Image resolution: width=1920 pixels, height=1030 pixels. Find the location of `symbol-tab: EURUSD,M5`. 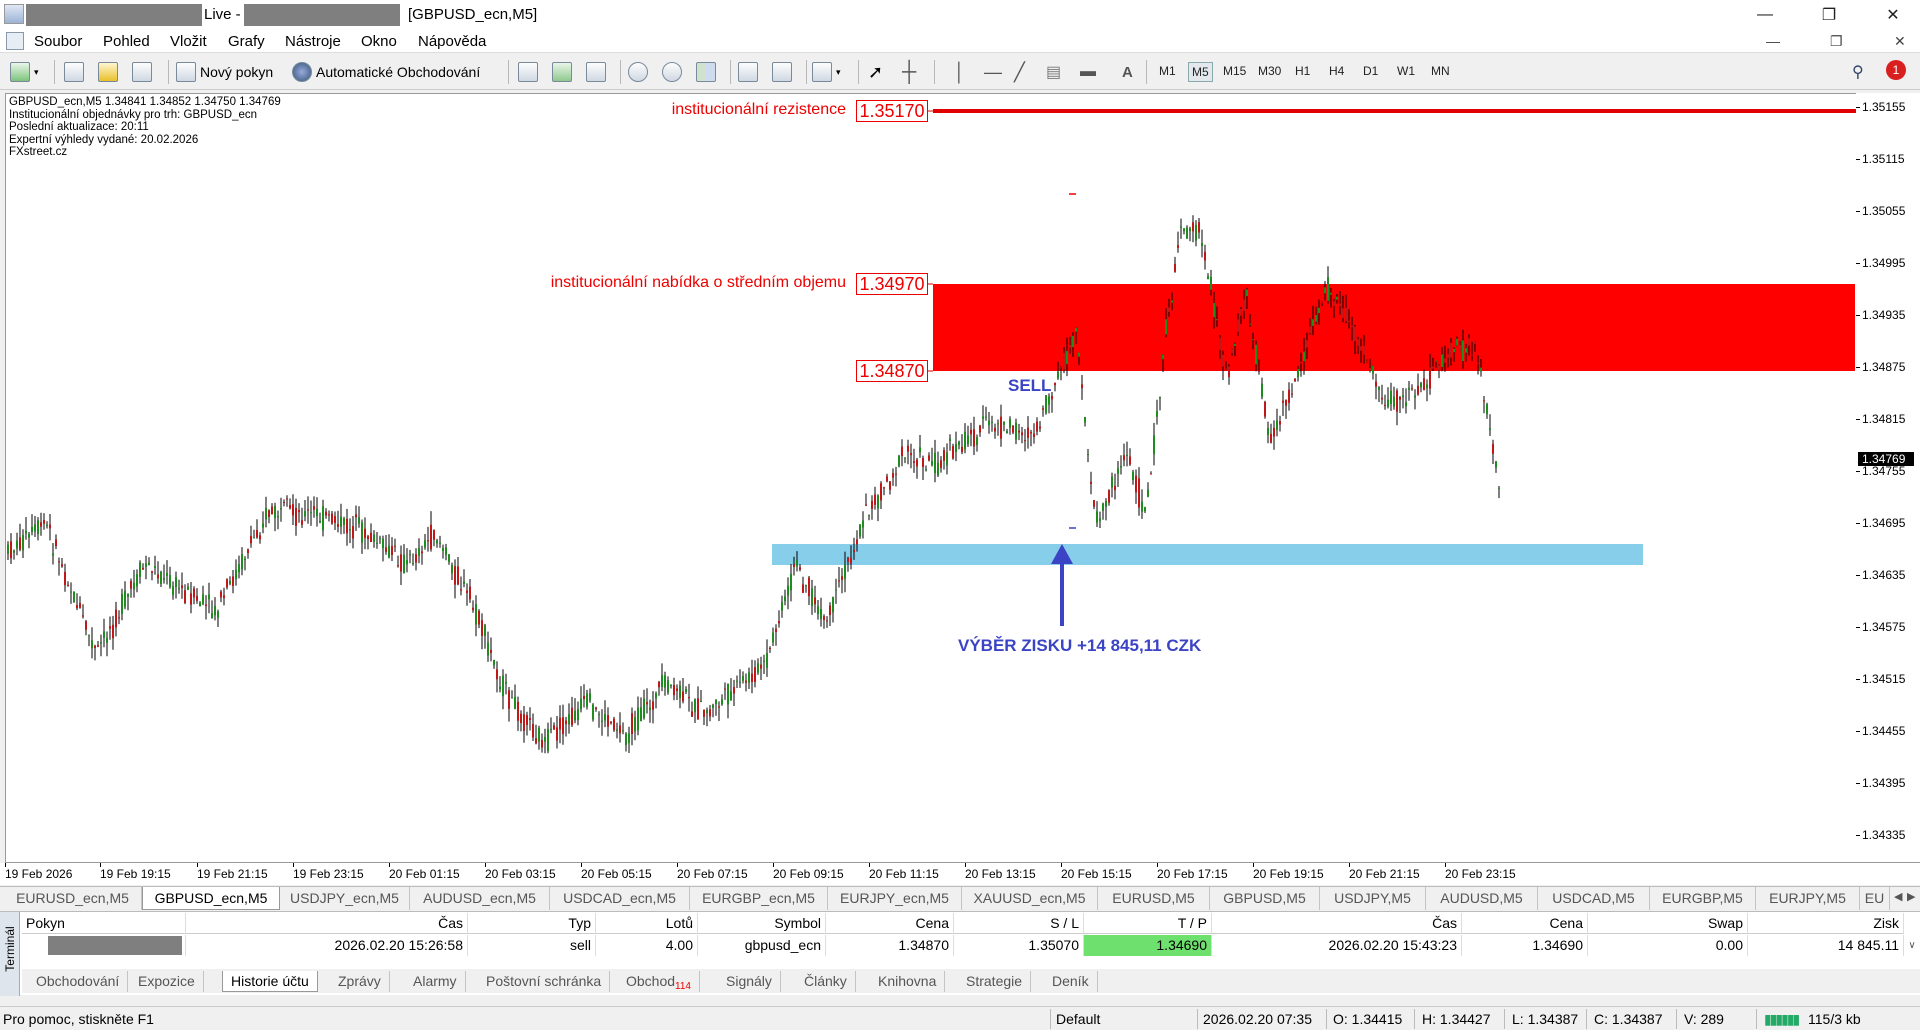

symbol-tab: EURUSD,M5 is located at coordinates (1154, 898).